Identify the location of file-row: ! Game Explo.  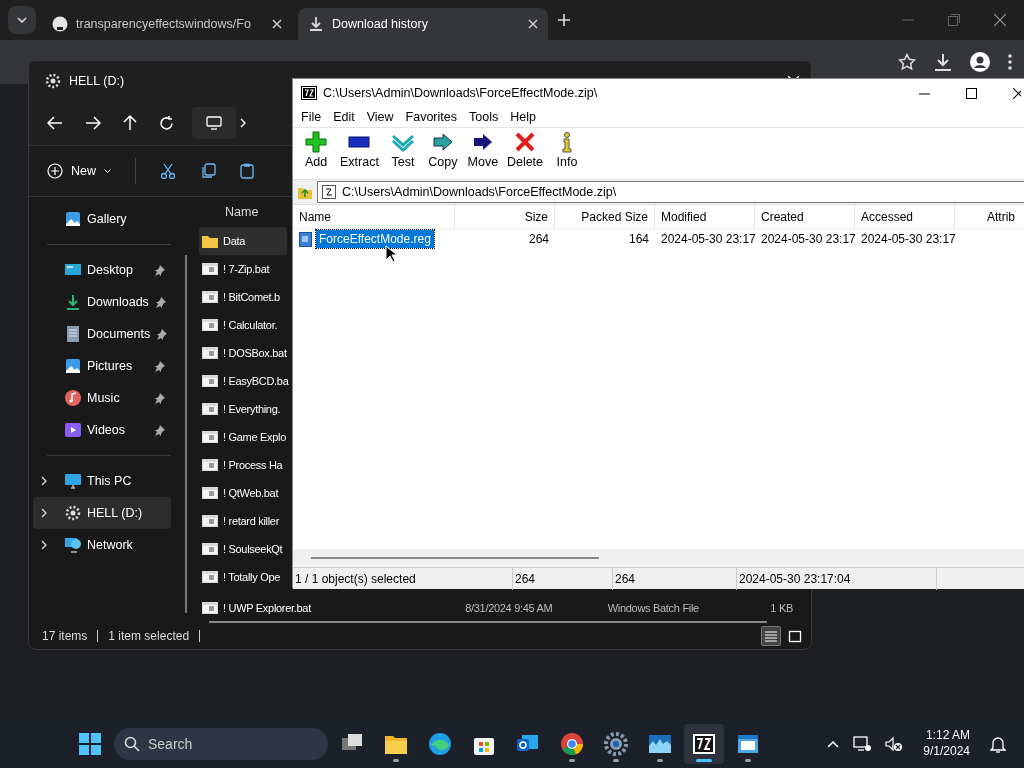
(243, 437).